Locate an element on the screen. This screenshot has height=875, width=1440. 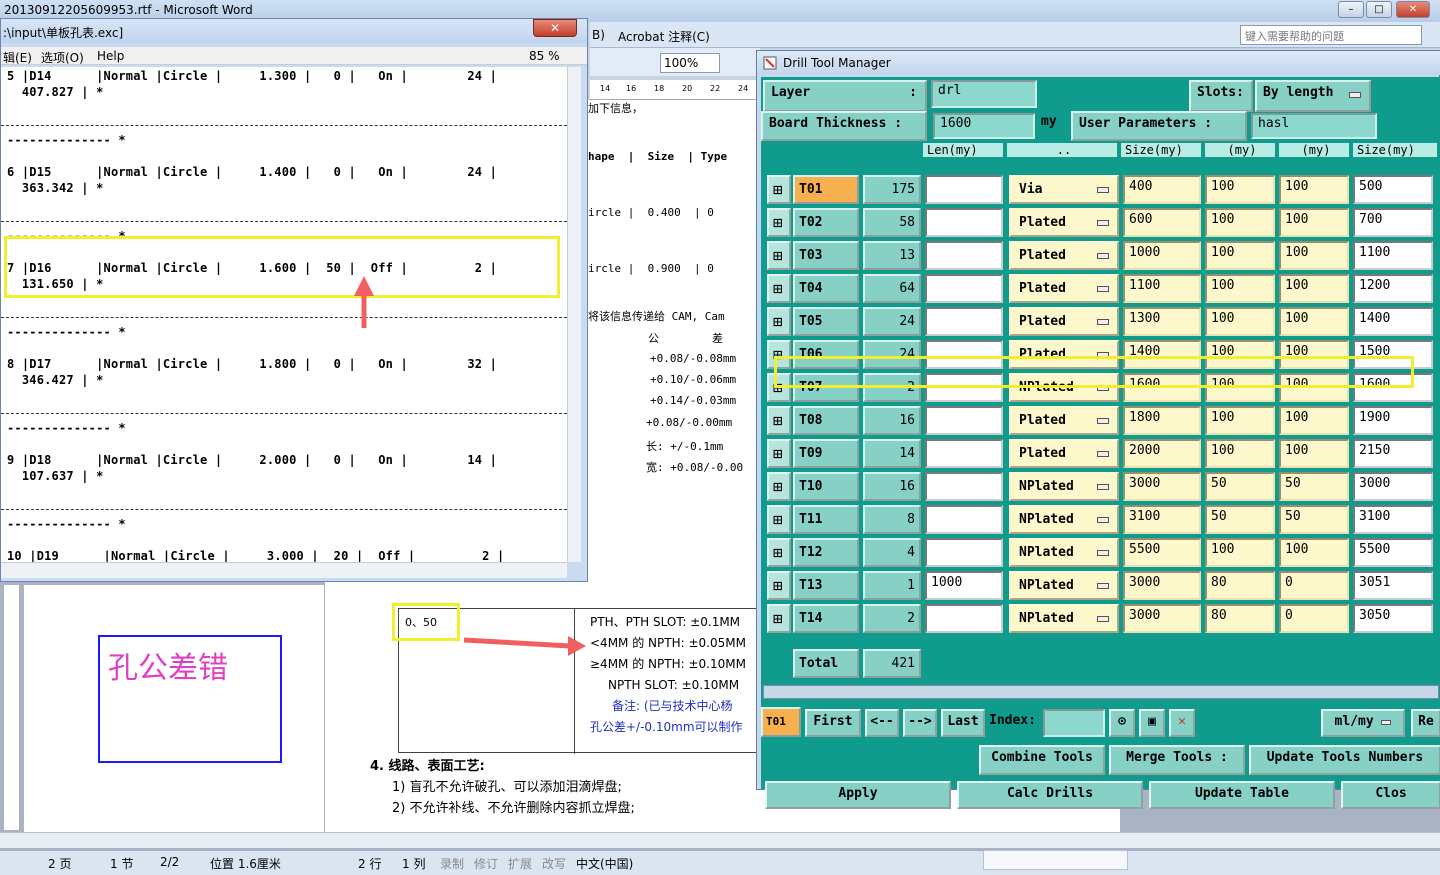
update-tools-numbers-button: Update Tools Numbers is located at coordinates (1344, 760).